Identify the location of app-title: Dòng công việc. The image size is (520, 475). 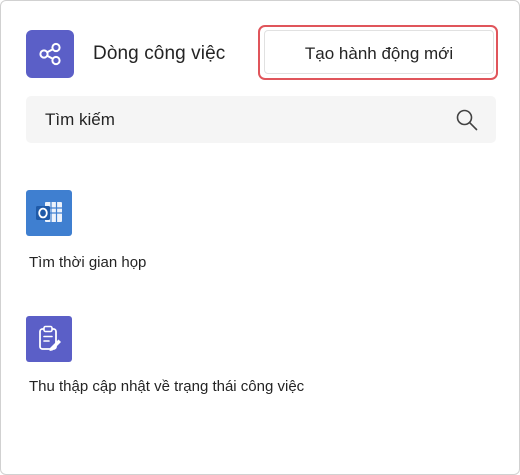
(159, 53).